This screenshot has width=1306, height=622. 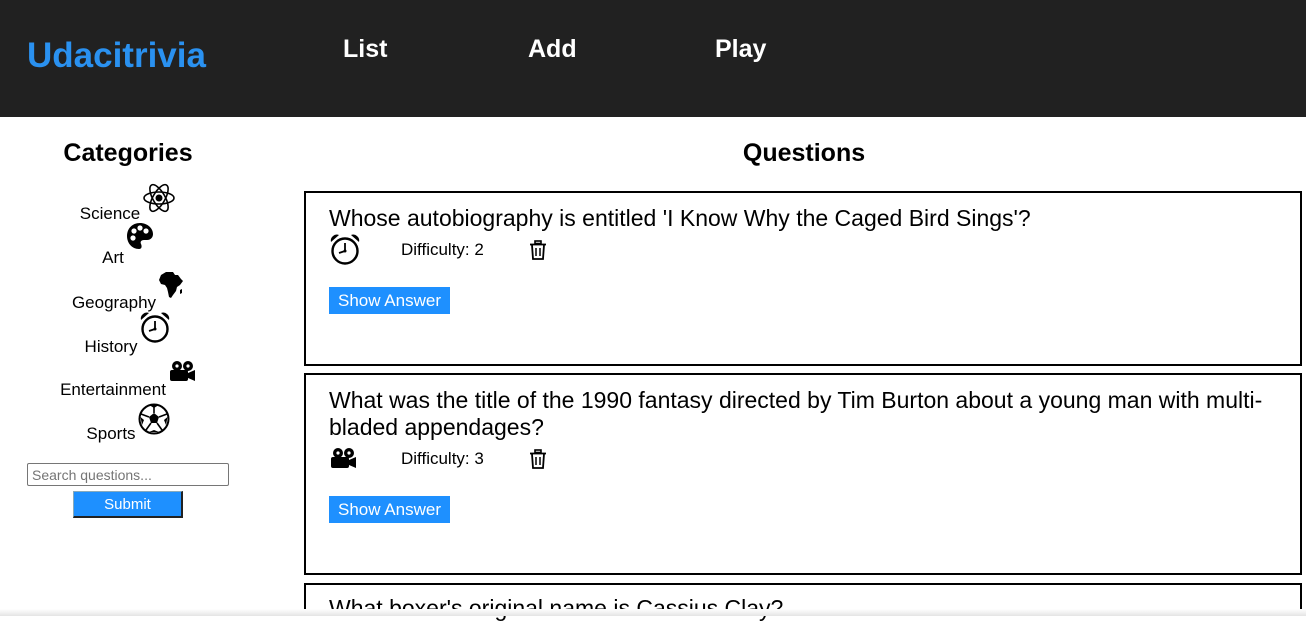 What do you see at coordinates (804, 153) in the screenshot?
I see `questions-heading: Questions` at bounding box center [804, 153].